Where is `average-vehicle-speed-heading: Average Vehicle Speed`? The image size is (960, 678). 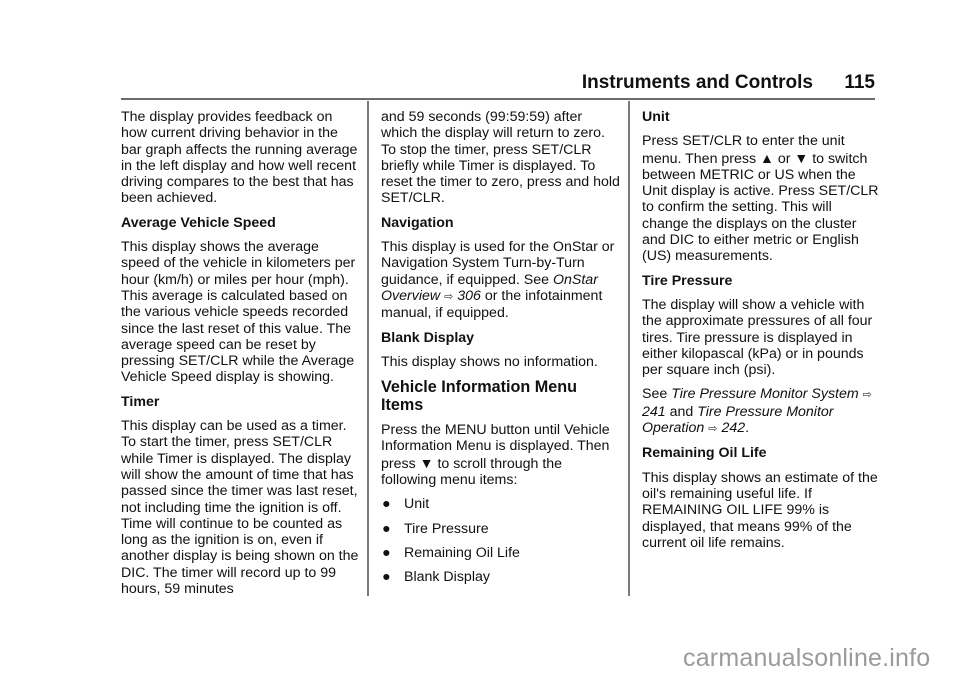
average-vehicle-speed-heading: Average Vehicle Speed is located at coordinates (198, 222).